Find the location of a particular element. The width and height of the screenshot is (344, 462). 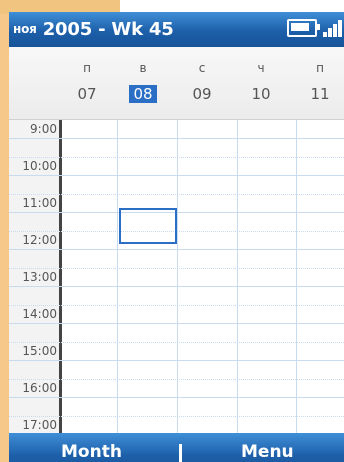

softkey-bar: Month Menu is located at coordinates (176, 447).